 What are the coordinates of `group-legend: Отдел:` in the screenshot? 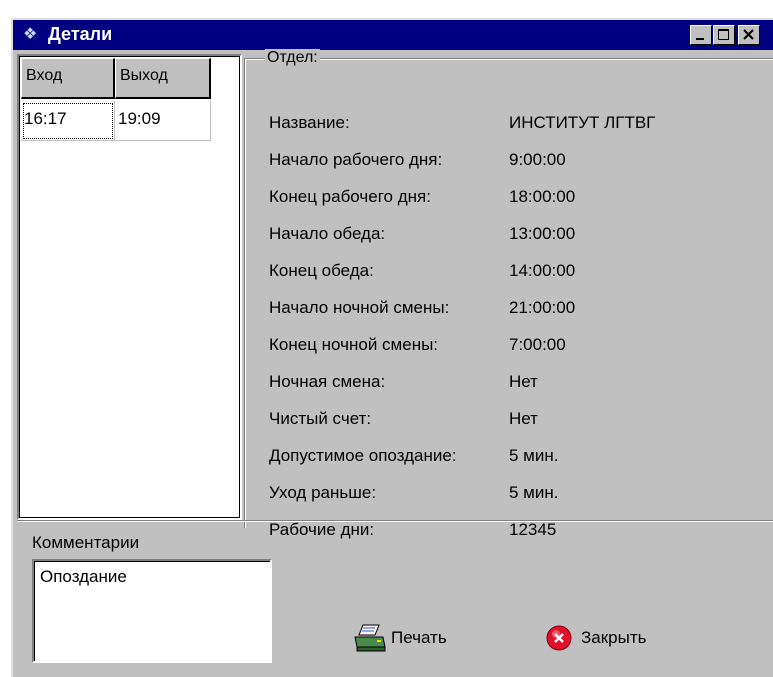 It's located at (292, 58).